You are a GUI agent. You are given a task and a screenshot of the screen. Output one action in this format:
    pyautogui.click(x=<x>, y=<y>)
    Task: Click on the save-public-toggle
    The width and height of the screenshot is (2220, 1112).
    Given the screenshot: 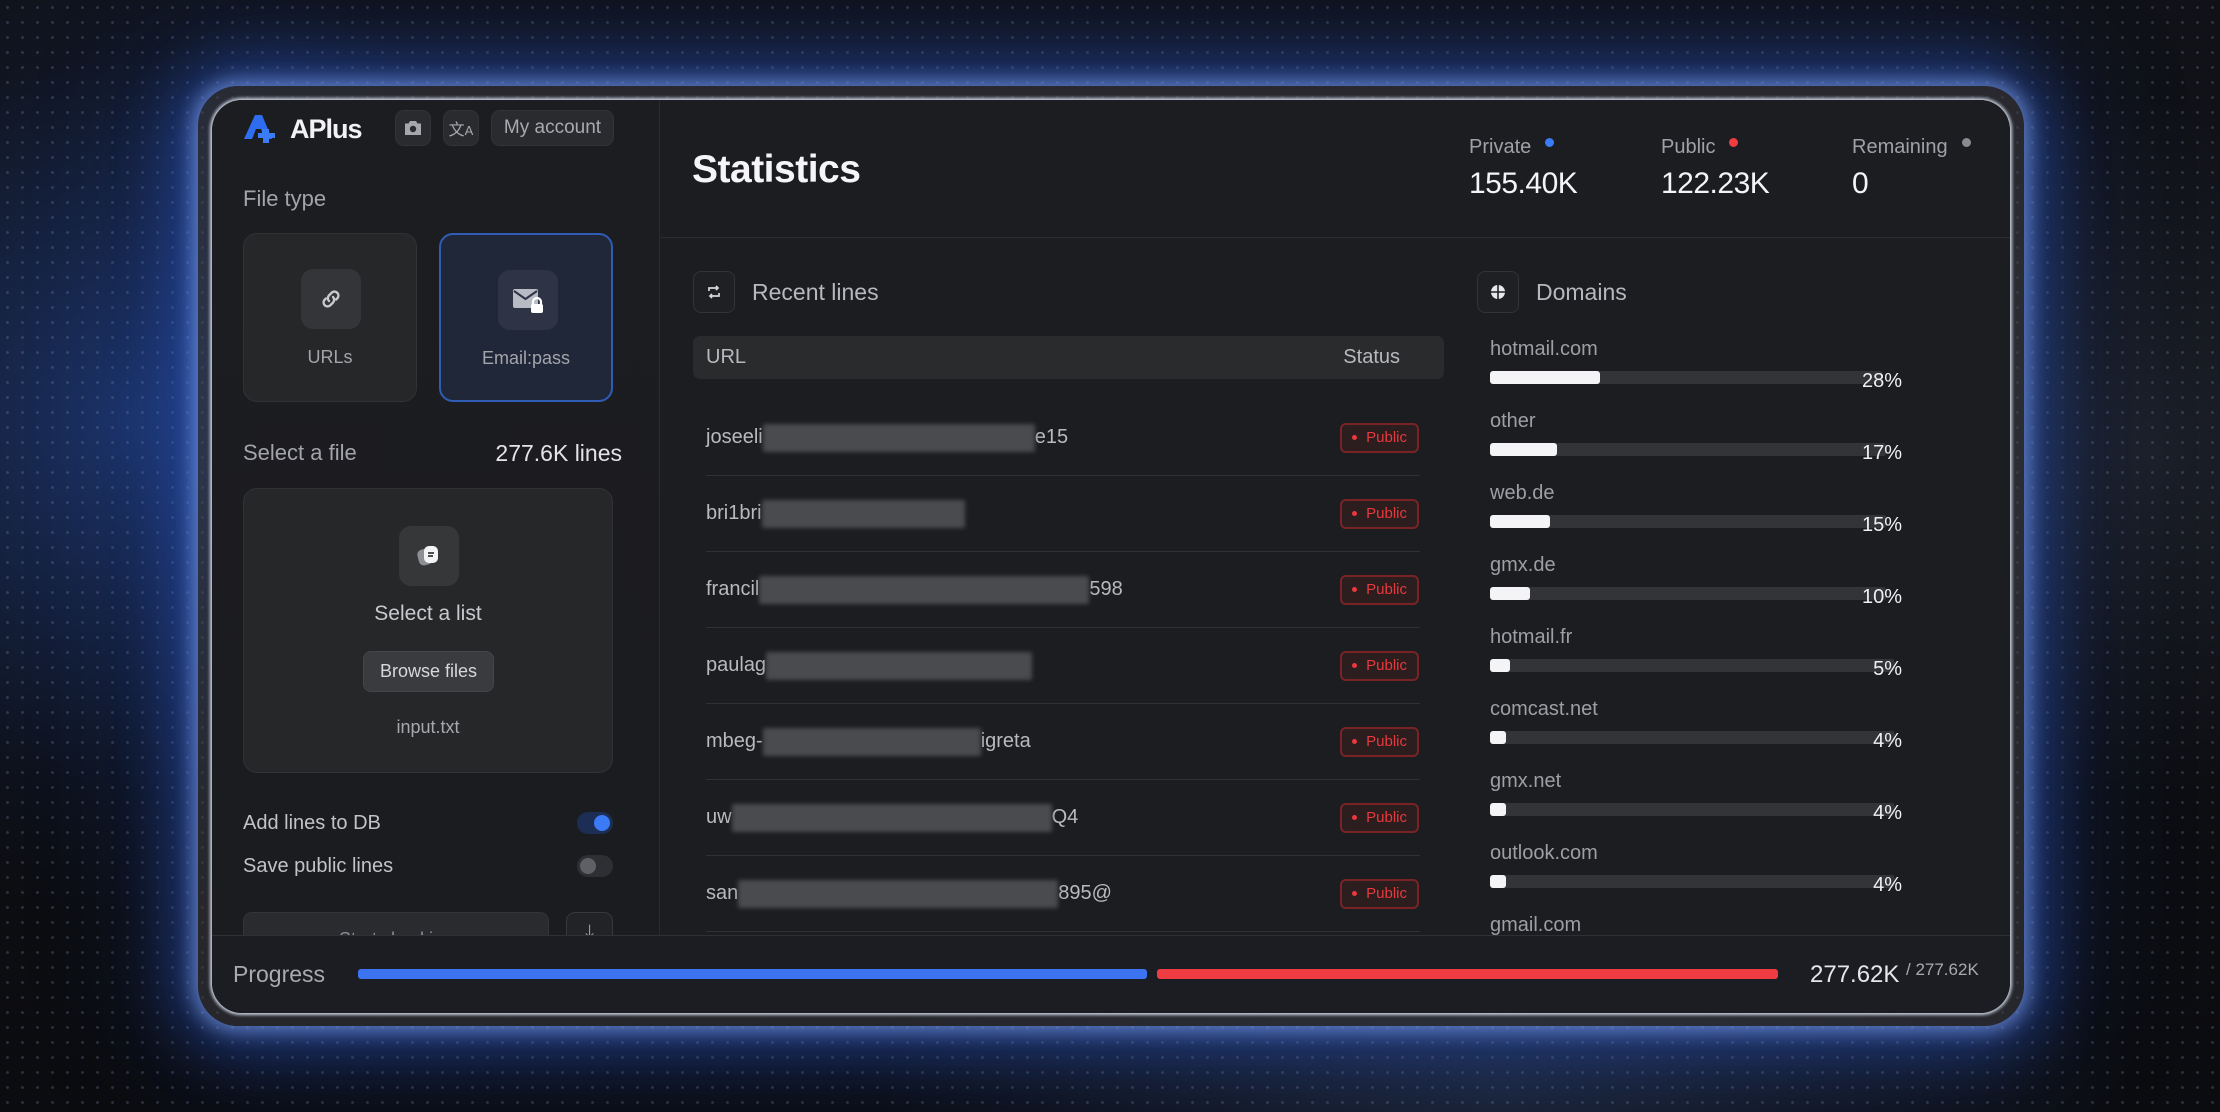 What is the action you would take?
    pyautogui.click(x=595, y=866)
    